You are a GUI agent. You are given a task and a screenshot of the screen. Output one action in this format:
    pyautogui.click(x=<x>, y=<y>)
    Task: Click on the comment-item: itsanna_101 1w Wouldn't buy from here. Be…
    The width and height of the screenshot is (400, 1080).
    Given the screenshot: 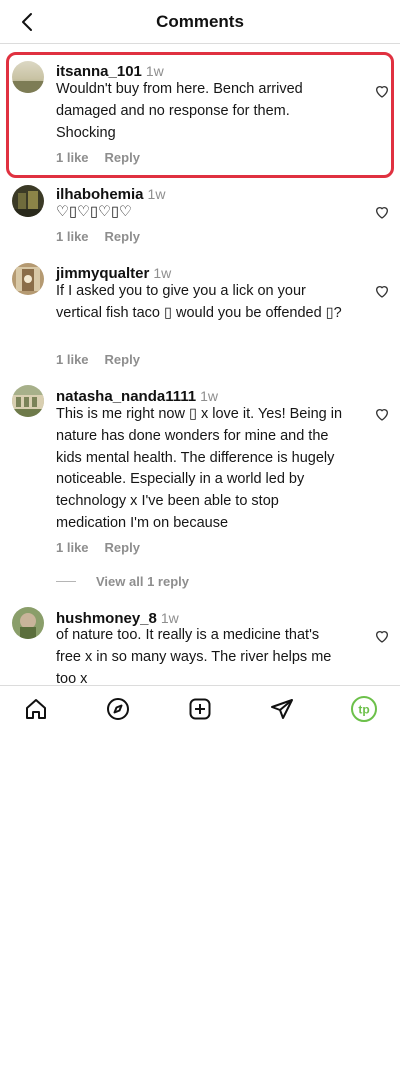 What is the action you would take?
    pyautogui.click(x=200, y=112)
    